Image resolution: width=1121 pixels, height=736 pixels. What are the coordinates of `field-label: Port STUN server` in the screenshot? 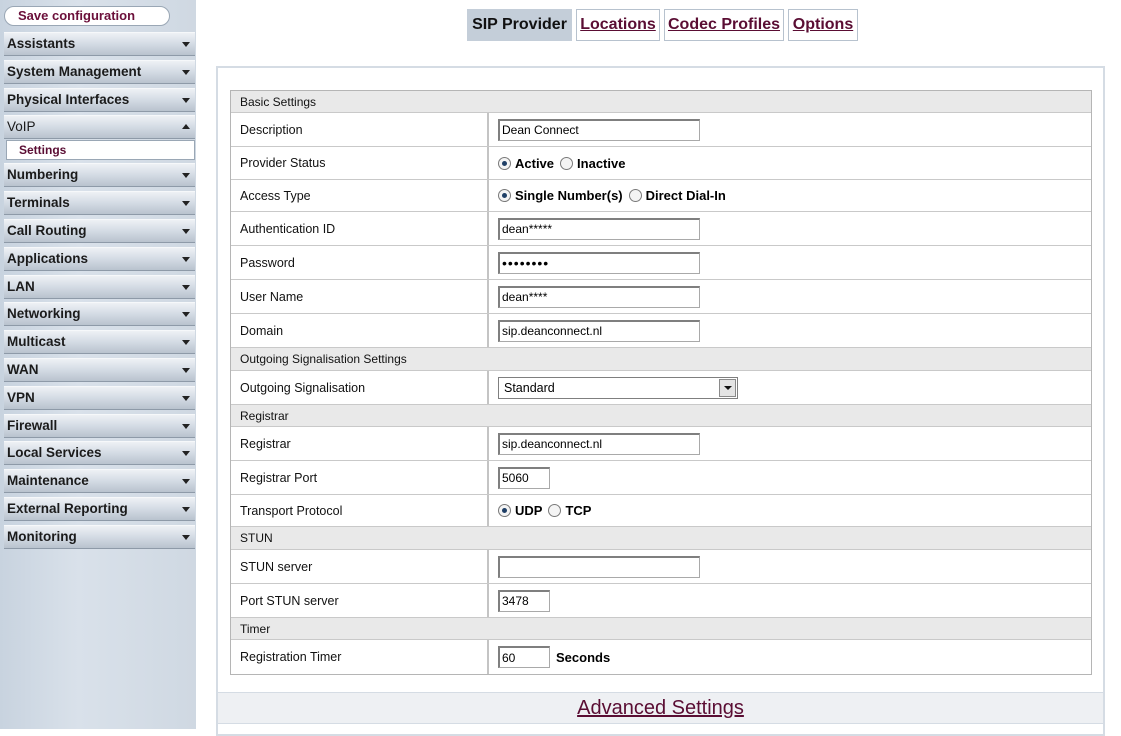 It's located at (360, 600).